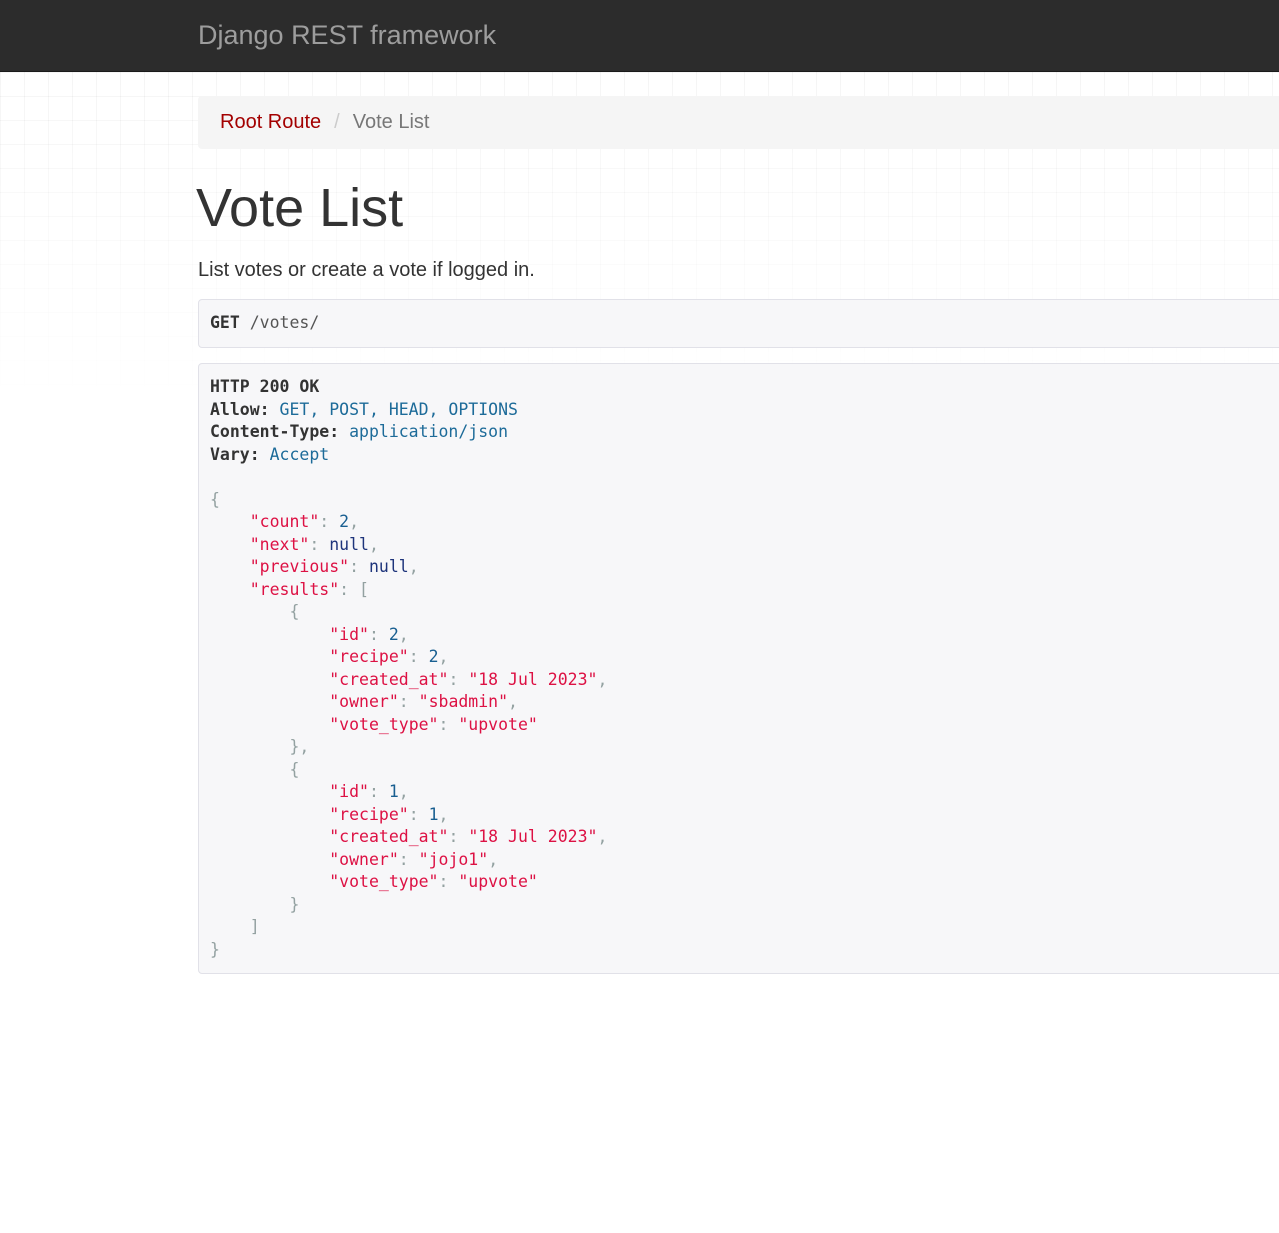 This screenshot has width=1279, height=1233. Describe the element at coordinates (349, 544) in the screenshot. I see `json-value-next: null` at that location.